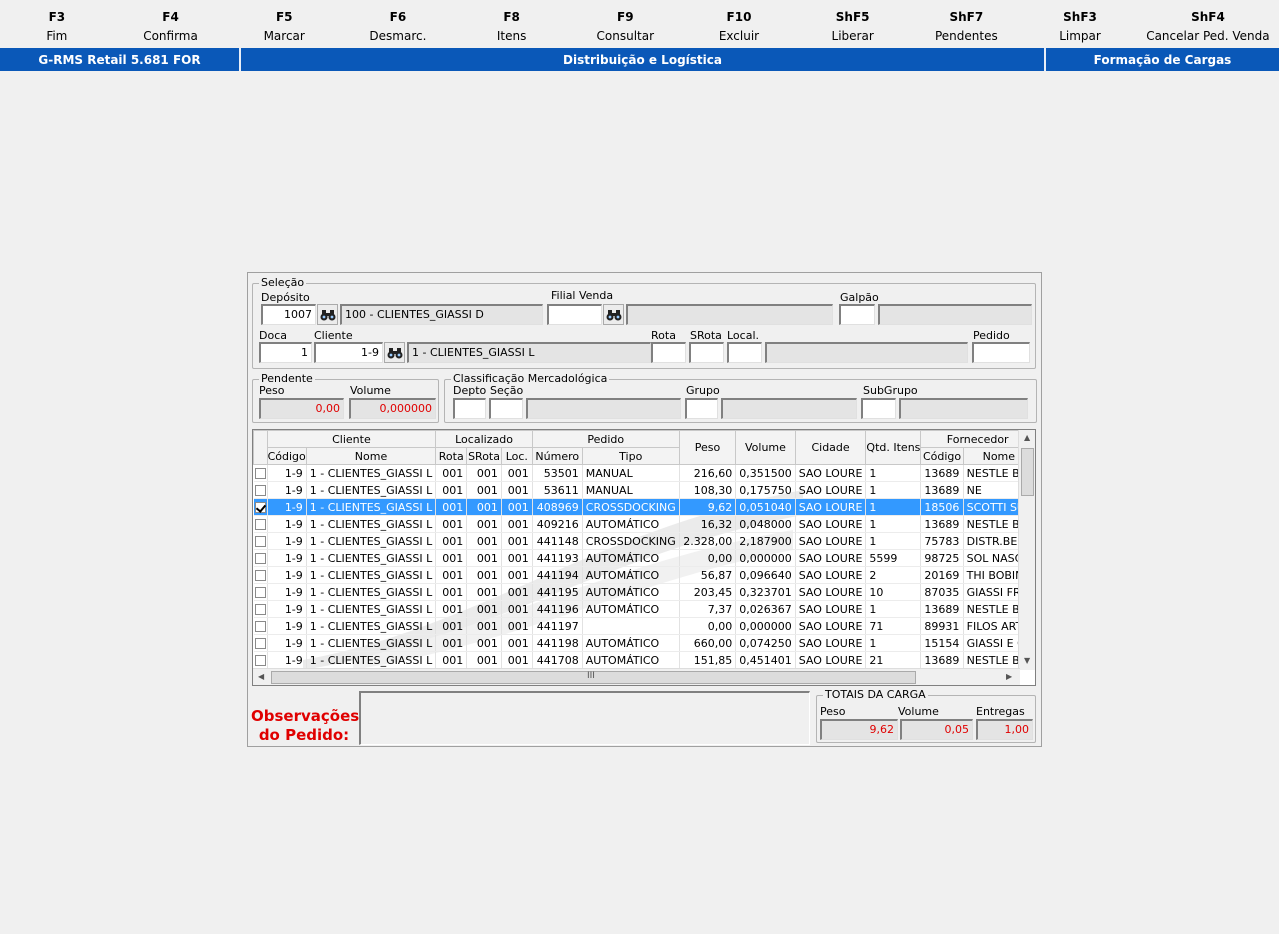 Image resolution: width=1279 pixels, height=934 pixels. Describe the element at coordinates (584, 718) in the screenshot. I see `observacoes-textarea` at that location.